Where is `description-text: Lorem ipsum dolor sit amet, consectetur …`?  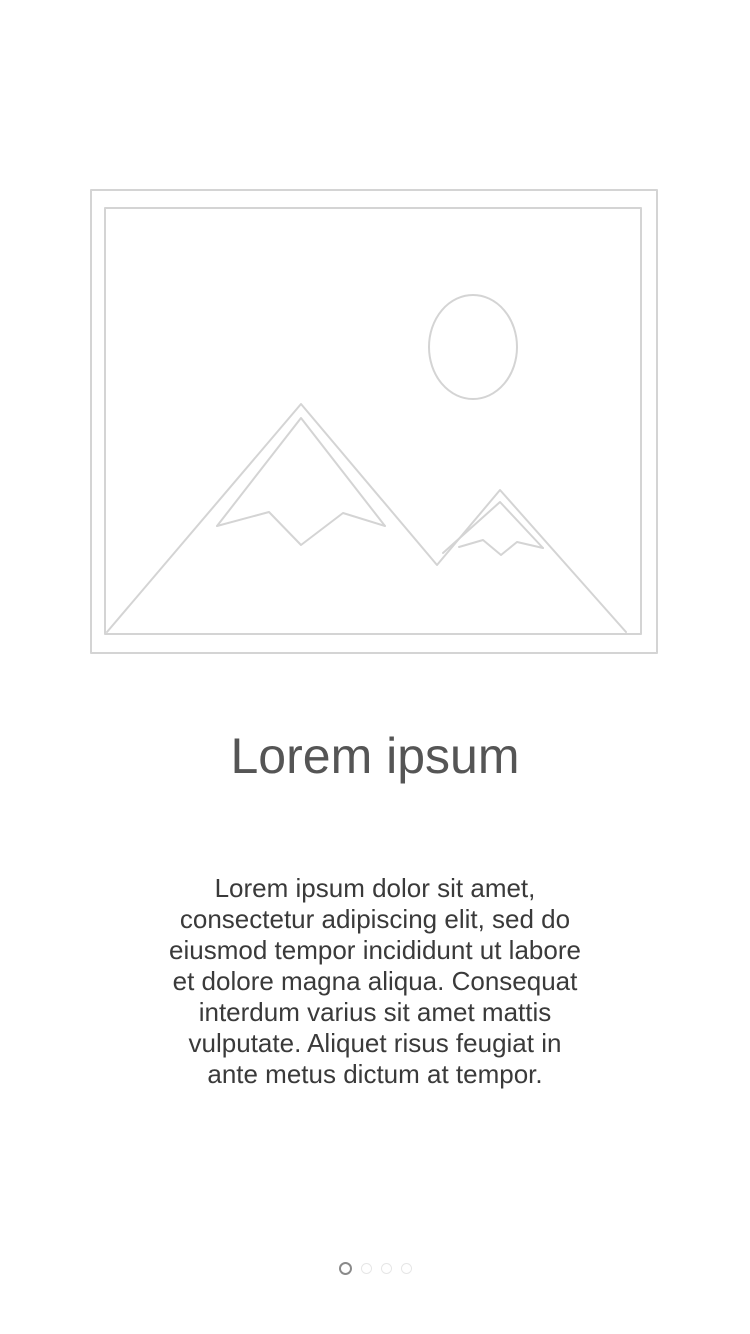
description-text: Lorem ipsum dolor sit amet, consectetur … is located at coordinates (375, 981).